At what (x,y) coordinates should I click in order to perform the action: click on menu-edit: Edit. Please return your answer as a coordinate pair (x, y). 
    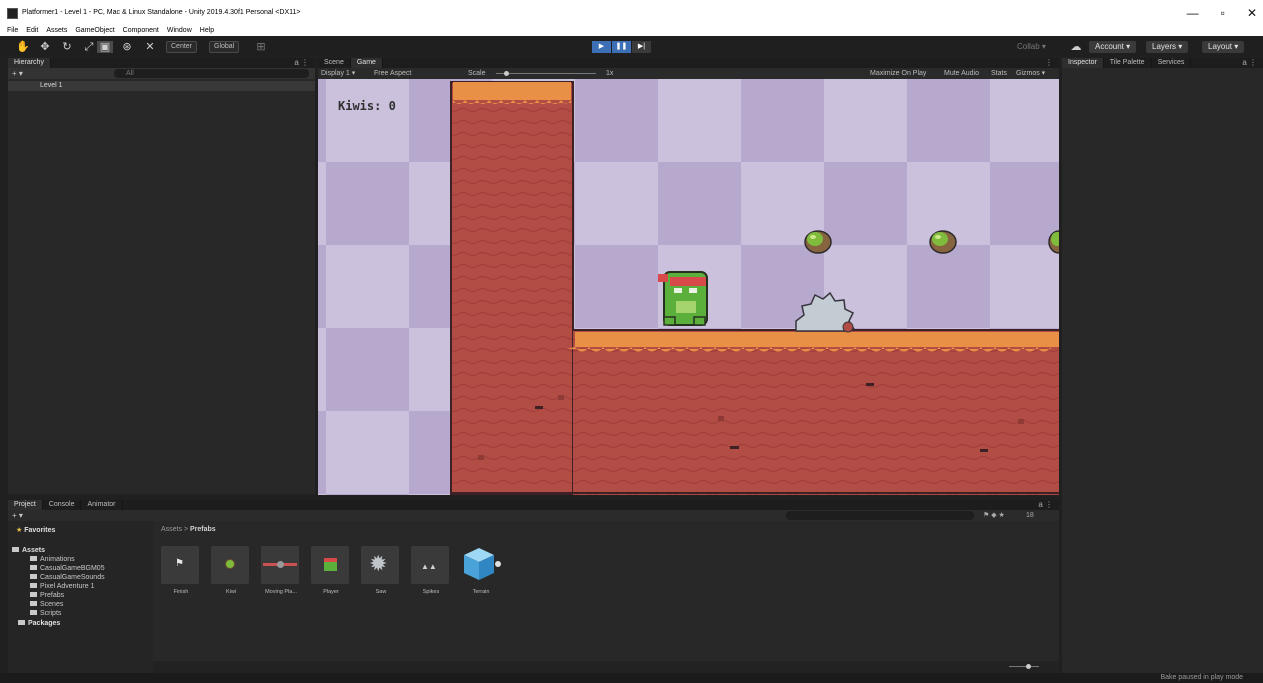
    Looking at the image, I should click on (32, 31).